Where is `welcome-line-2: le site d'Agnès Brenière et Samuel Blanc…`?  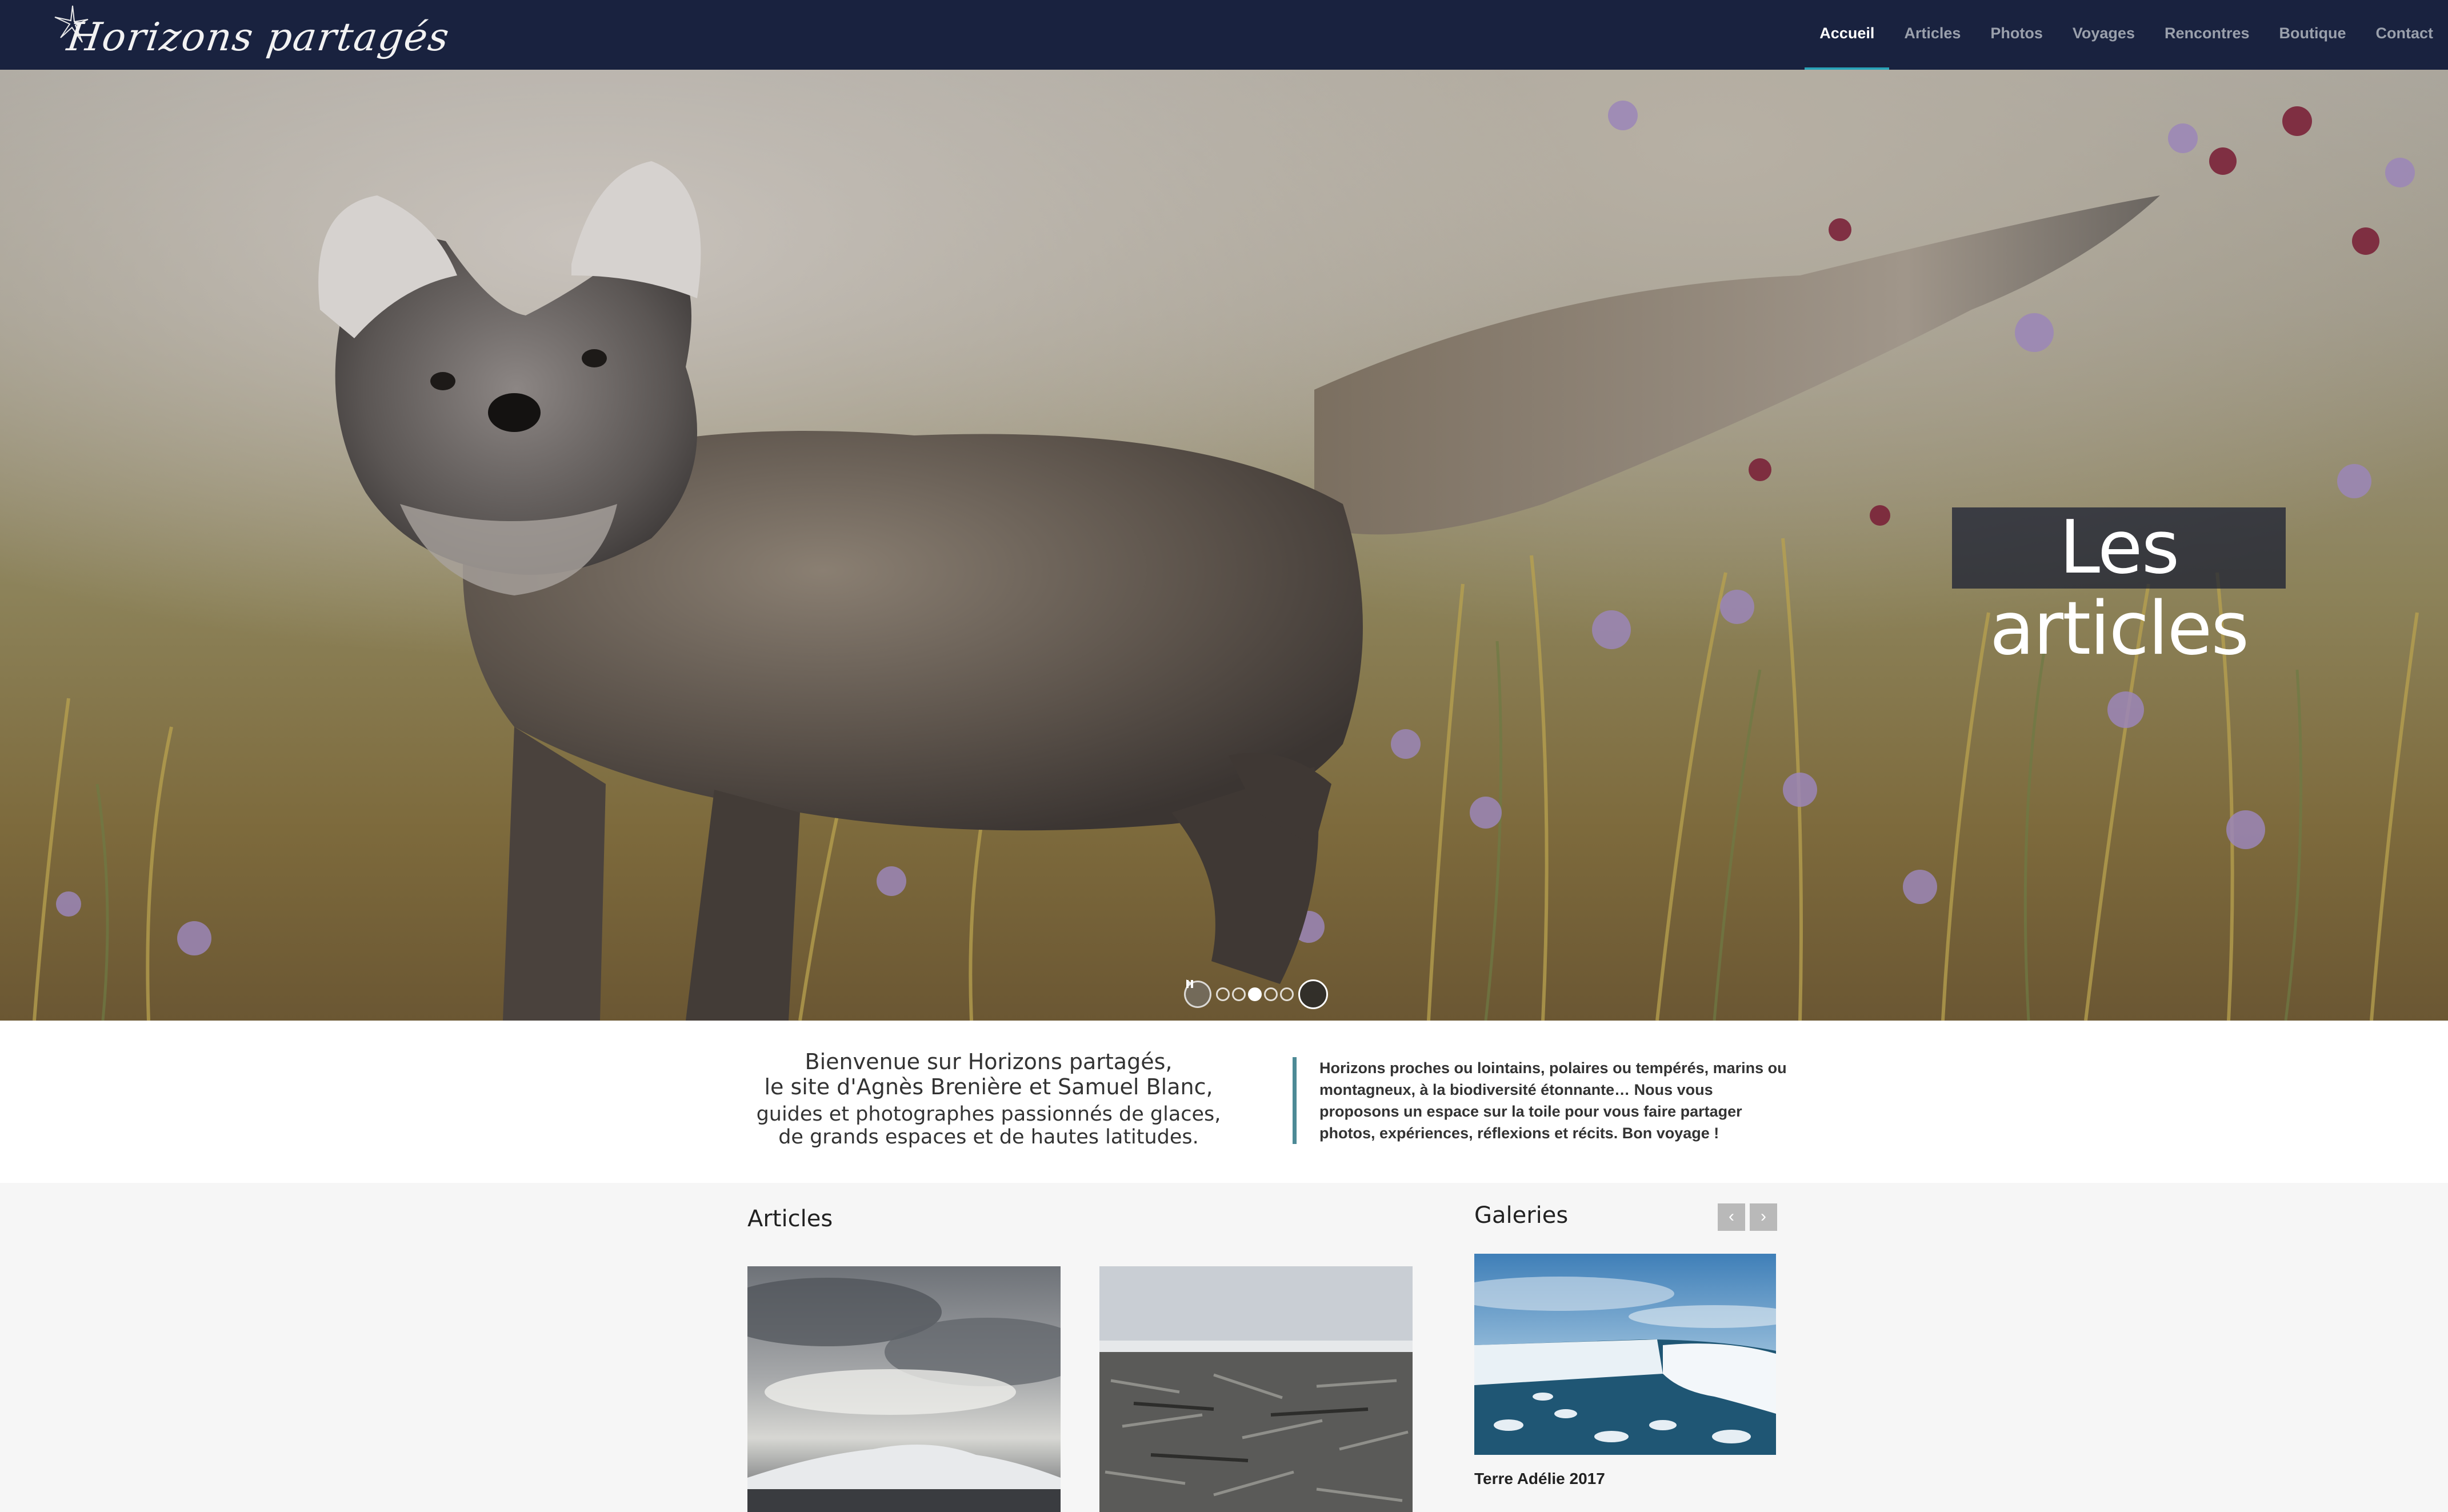 welcome-line-2: le site d'Agnès Brenière et Samuel Blanc… is located at coordinates (988, 1086).